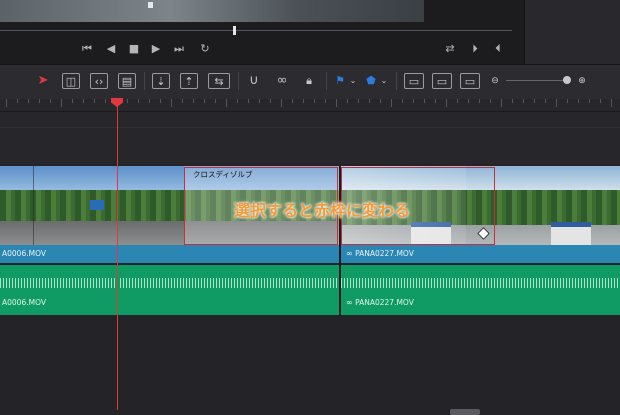 This screenshot has width=620, height=415. What do you see at coordinates (234, 30) in the screenshot?
I see `viewer-scrub-head` at bounding box center [234, 30].